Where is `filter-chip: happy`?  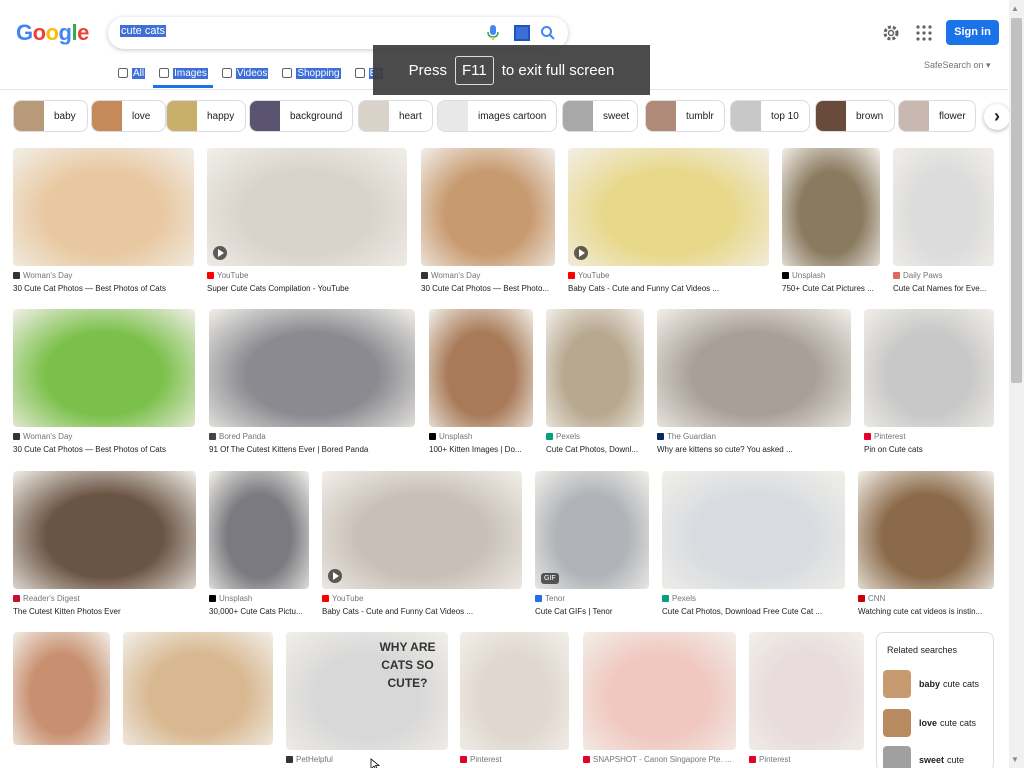
filter-chip: happy is located at coordinates (206, 116).